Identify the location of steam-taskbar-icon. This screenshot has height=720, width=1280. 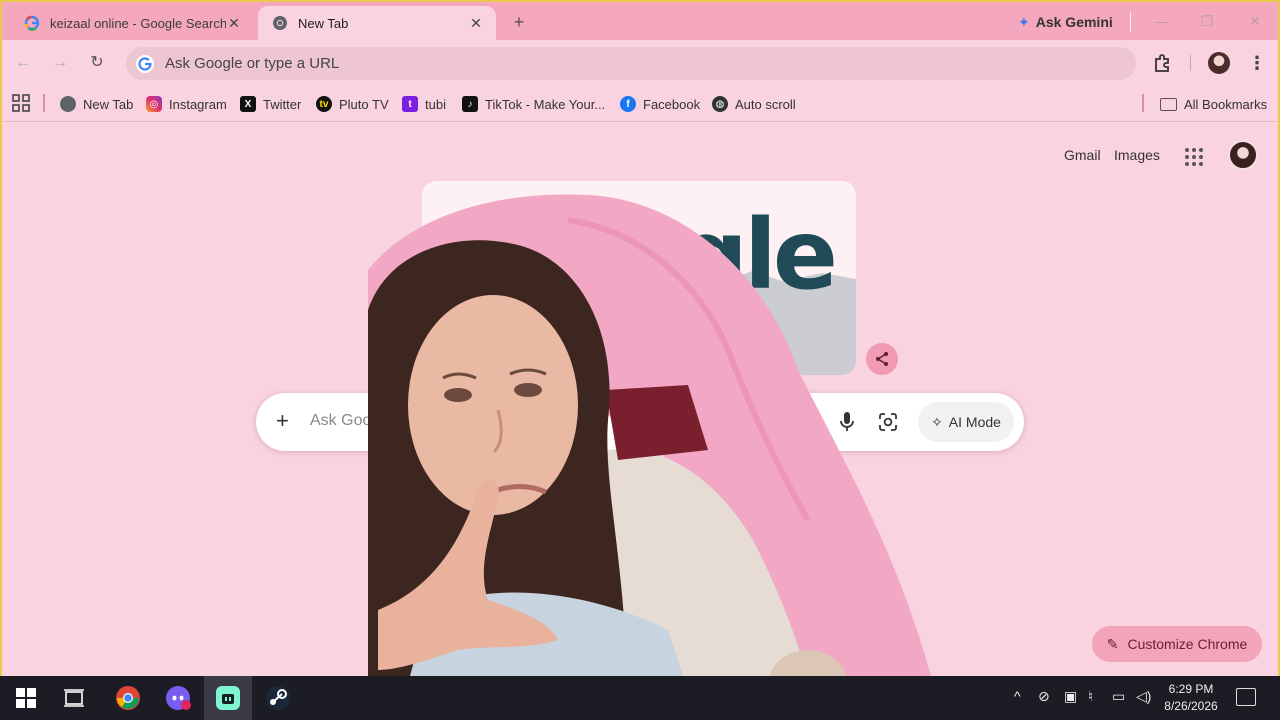
(278, 698).